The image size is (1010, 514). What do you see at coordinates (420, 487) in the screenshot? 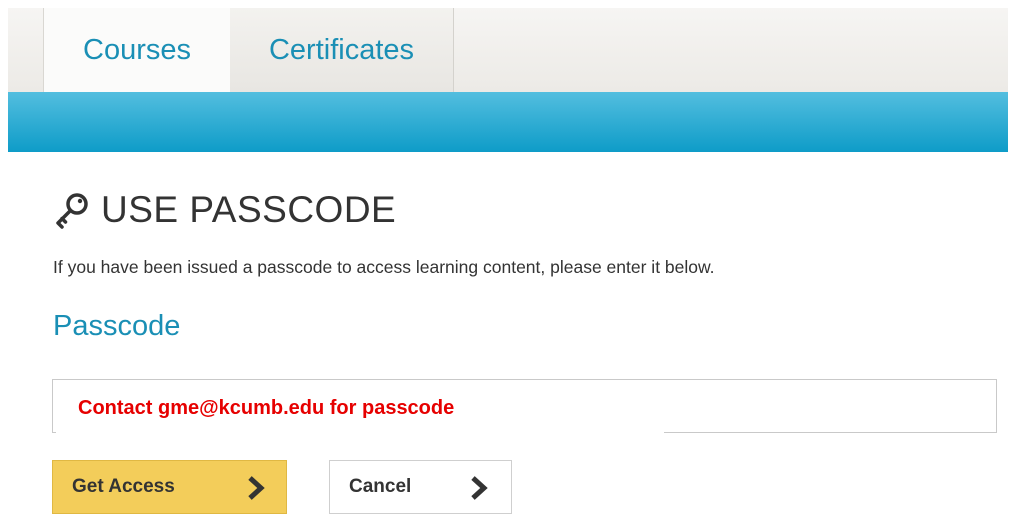
I see `cancel-button: Cancel` at bounding box center [420, 487].